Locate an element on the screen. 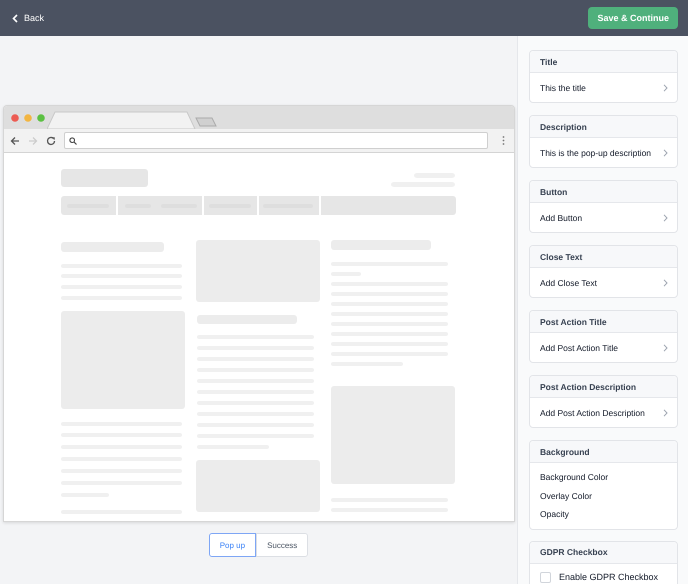  search-icon is located at coordinates (72, 140).